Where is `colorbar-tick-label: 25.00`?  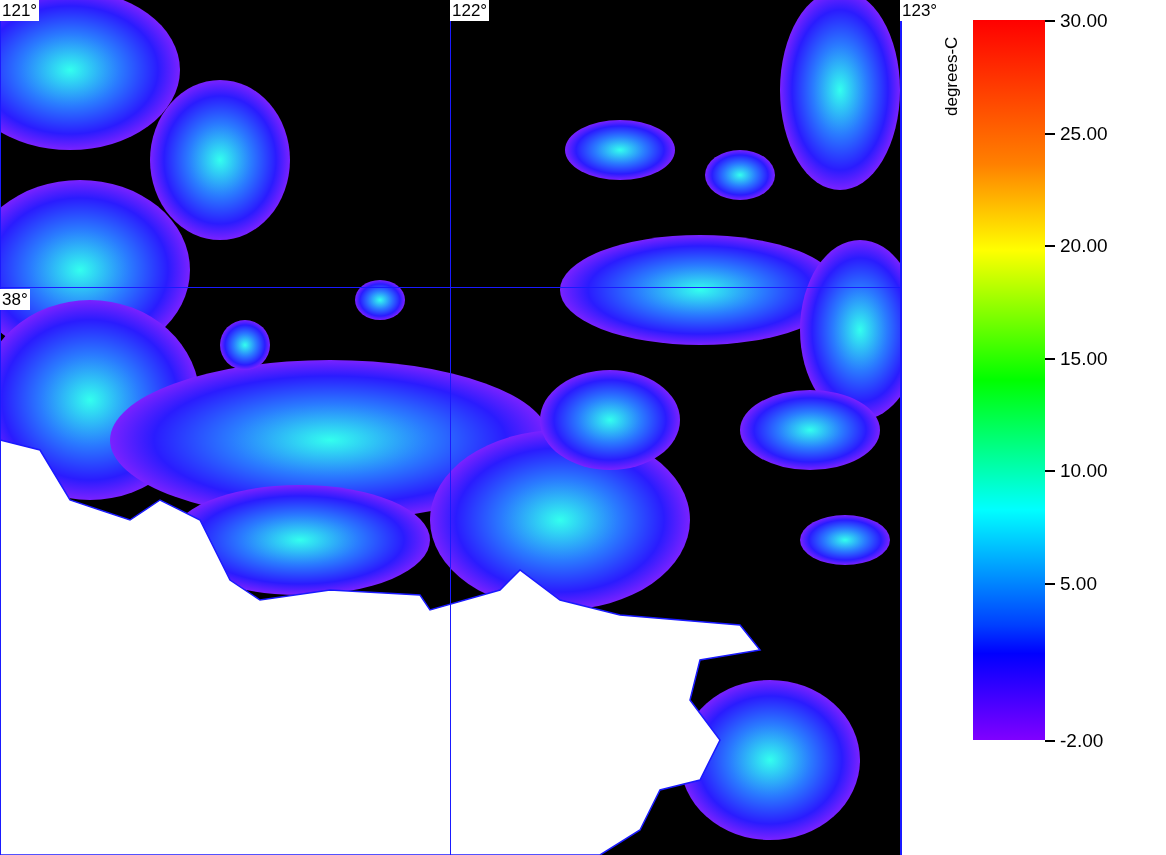
colorbar-tick-label: 25.00 is located at coordinates (1084, 133).